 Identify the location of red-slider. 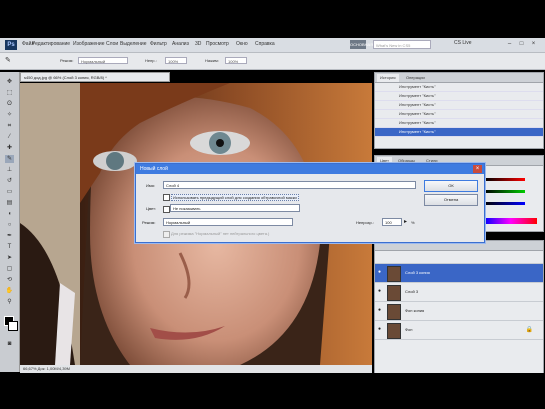
(505, 179).